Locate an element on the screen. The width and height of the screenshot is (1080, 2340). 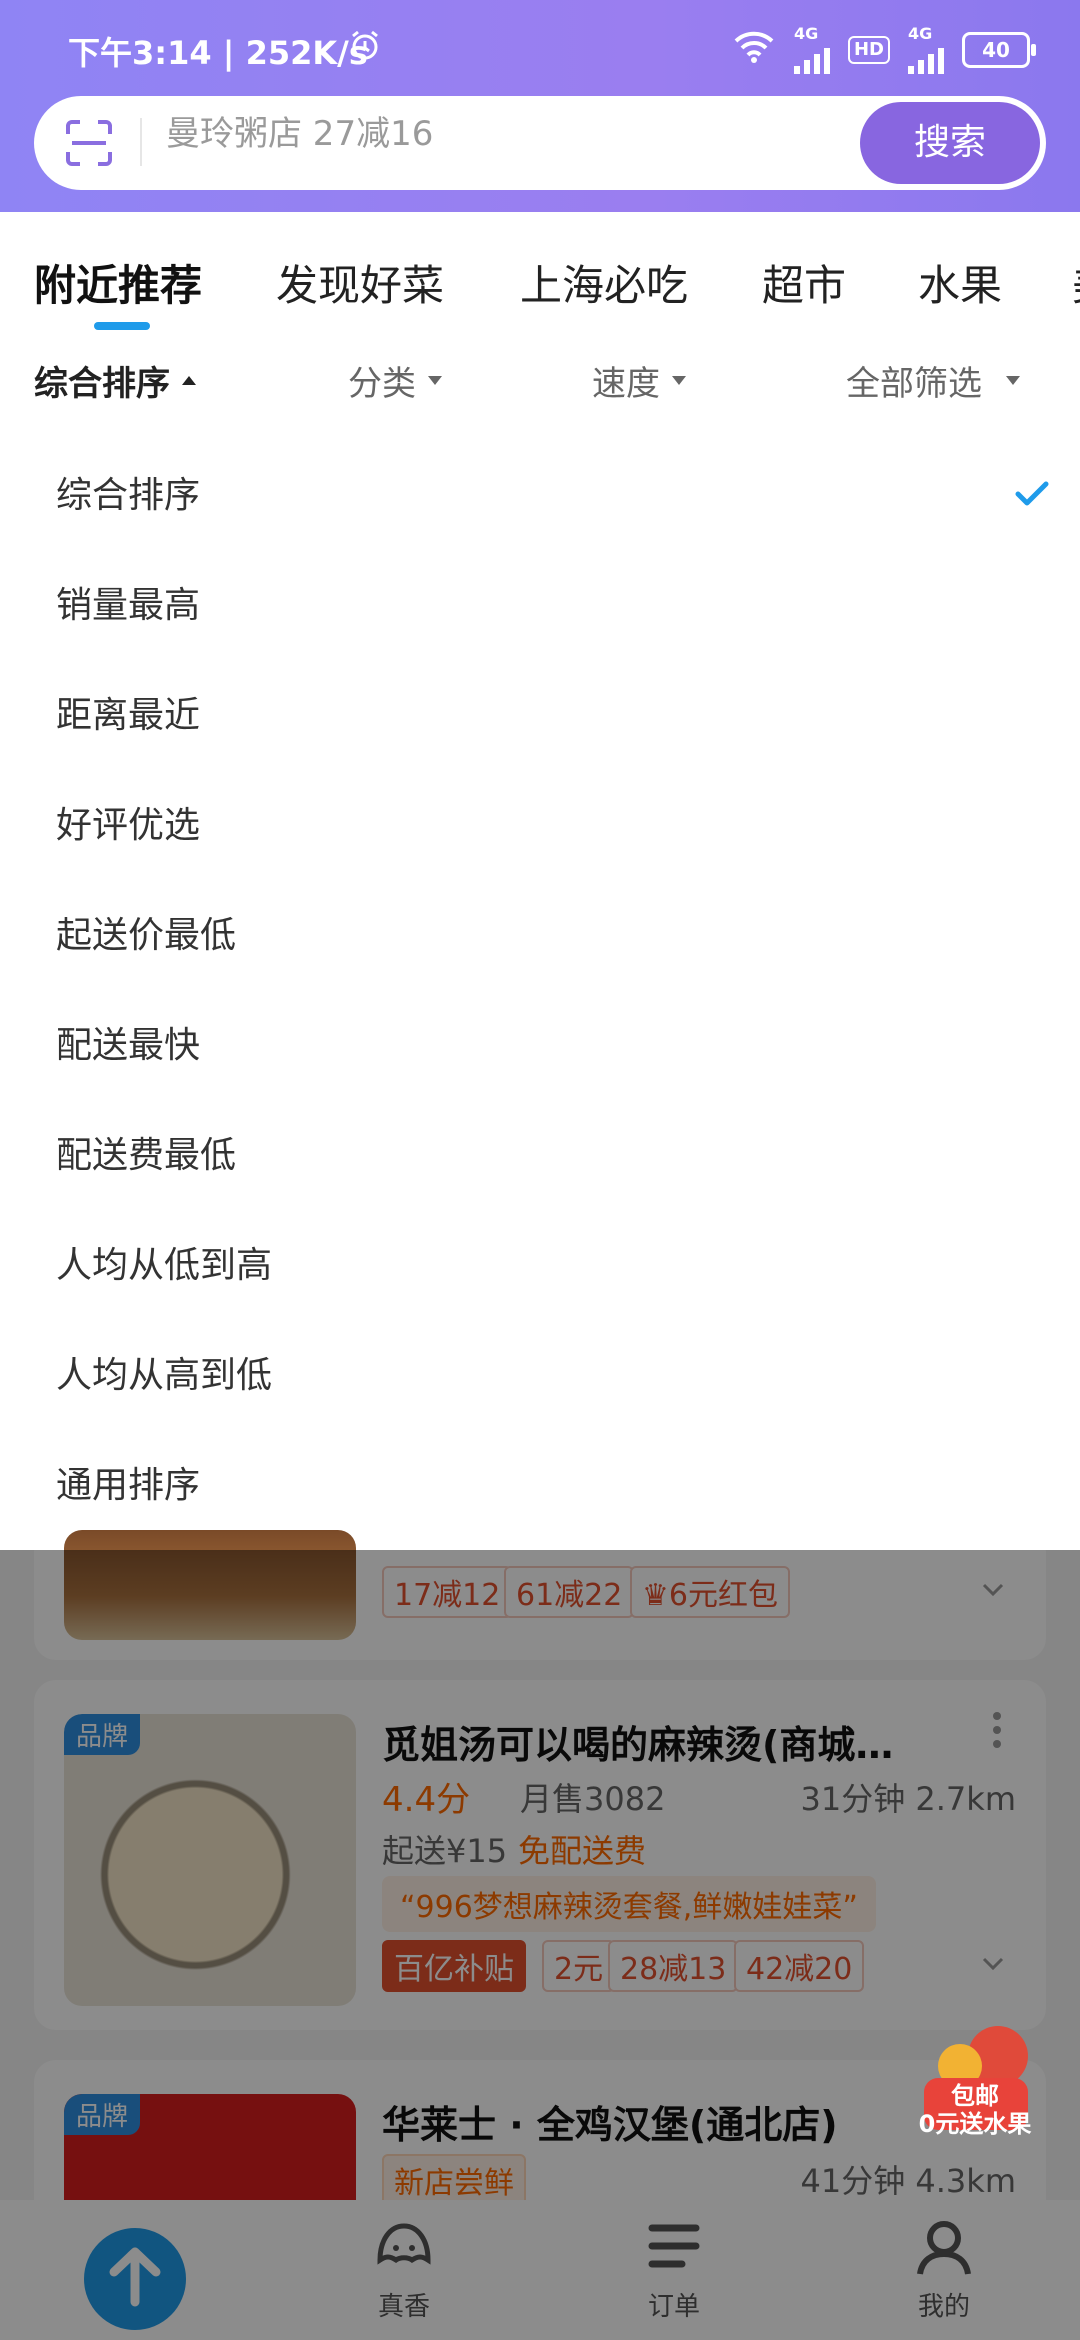
wifi-icon is located at coordinates (754, 50).